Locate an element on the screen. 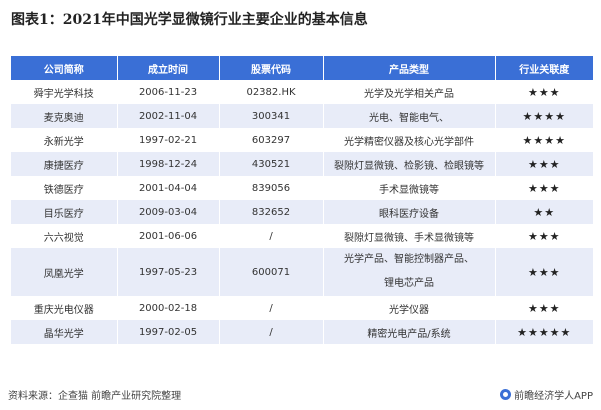 The height and width of the screenshot is (410, 601). cell-company: 舜宇光学科技 is located at coordinates (64, 92).